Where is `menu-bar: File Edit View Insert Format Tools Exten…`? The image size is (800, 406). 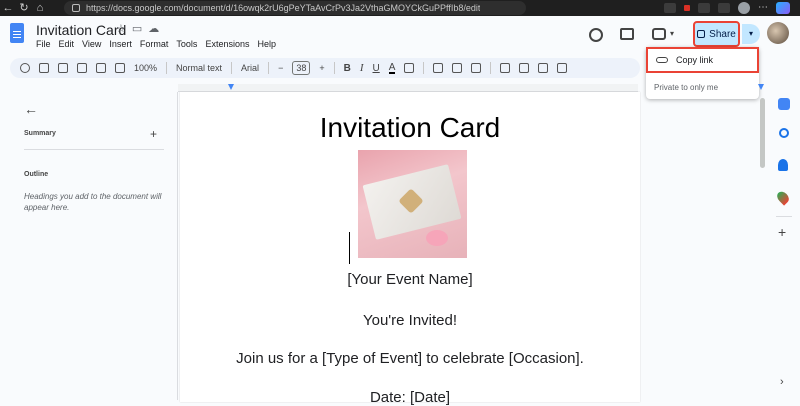 menu-bar: File Edit View Insert Format Tools Exten… is located at coordinates (156, 44).